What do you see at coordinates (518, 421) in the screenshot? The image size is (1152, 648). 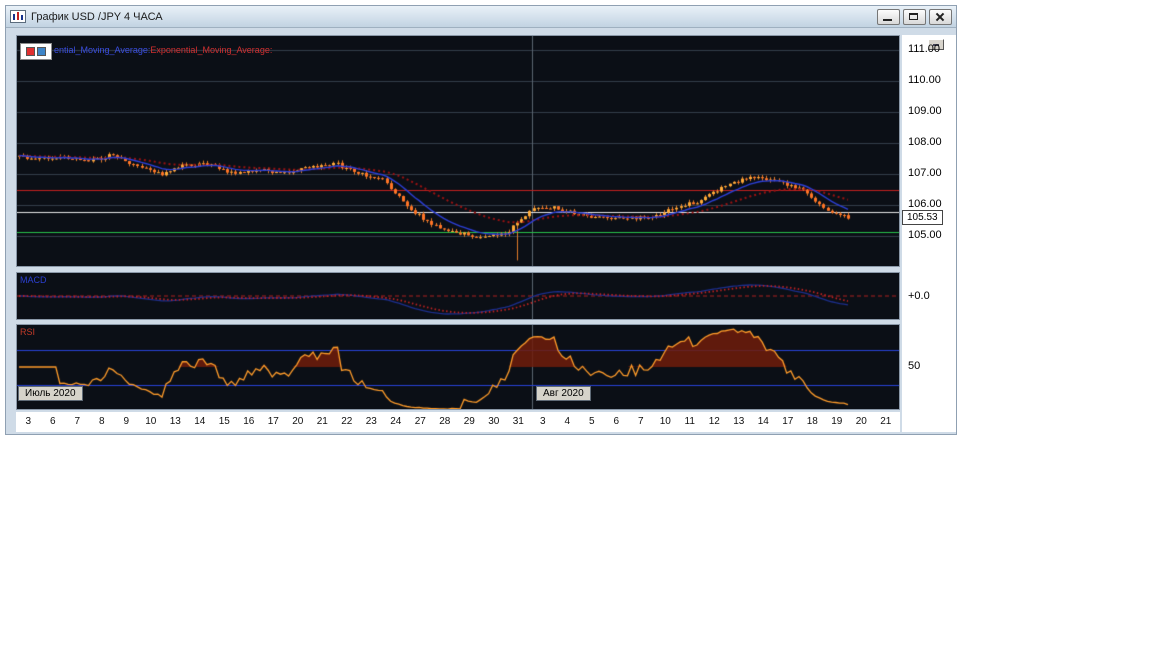 I see `time-axis-label: 31` at bounding box center [518, 421].